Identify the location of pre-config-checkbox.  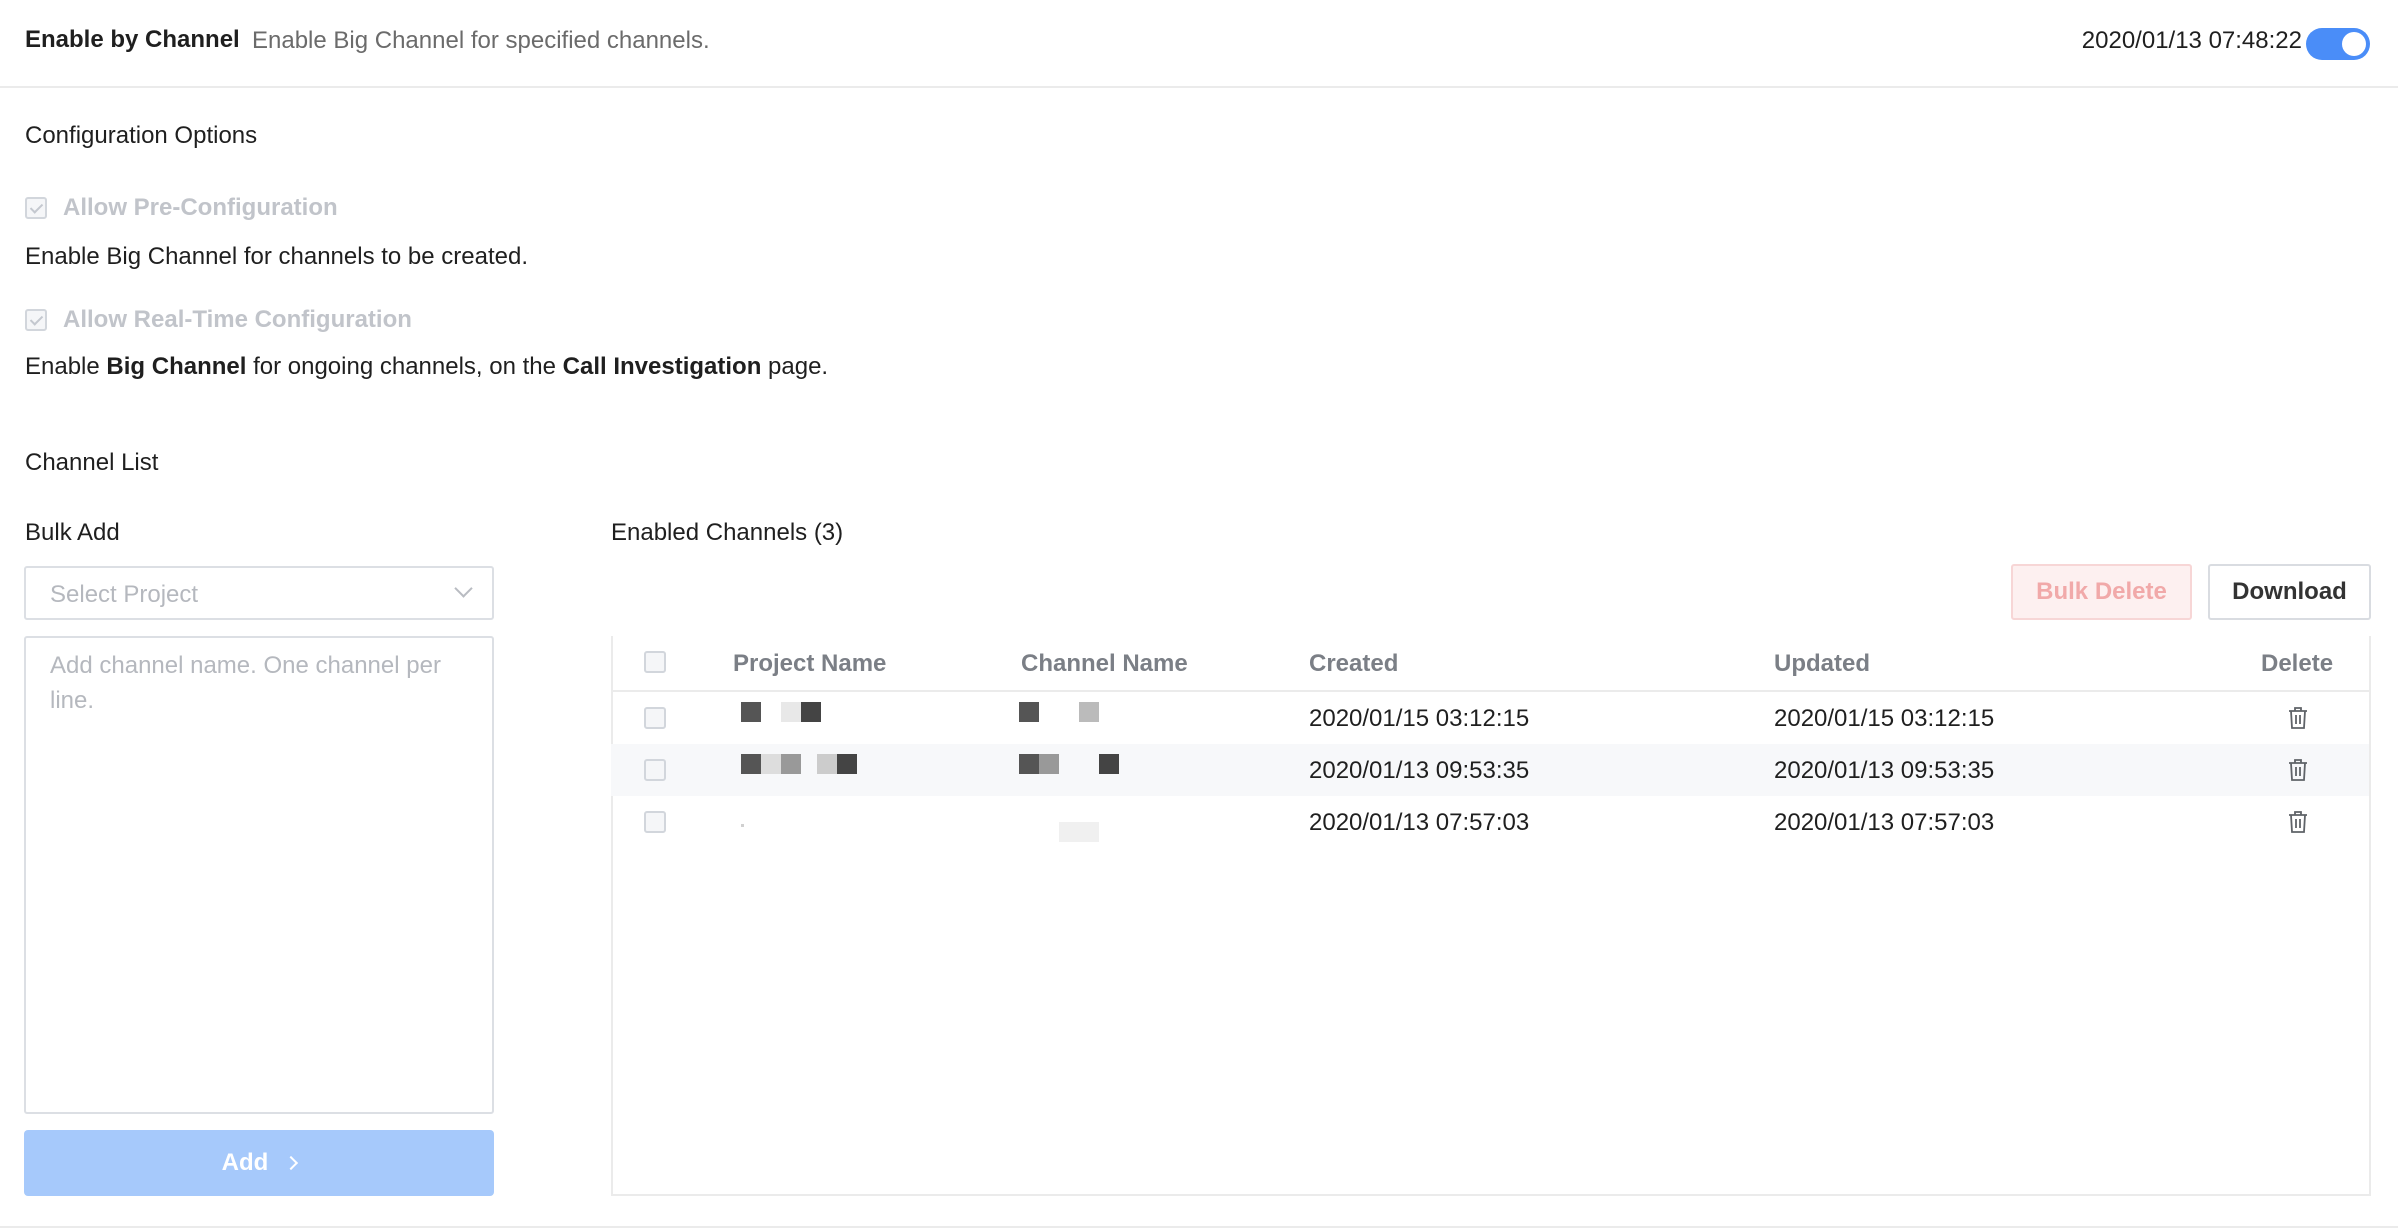
(36, 208).